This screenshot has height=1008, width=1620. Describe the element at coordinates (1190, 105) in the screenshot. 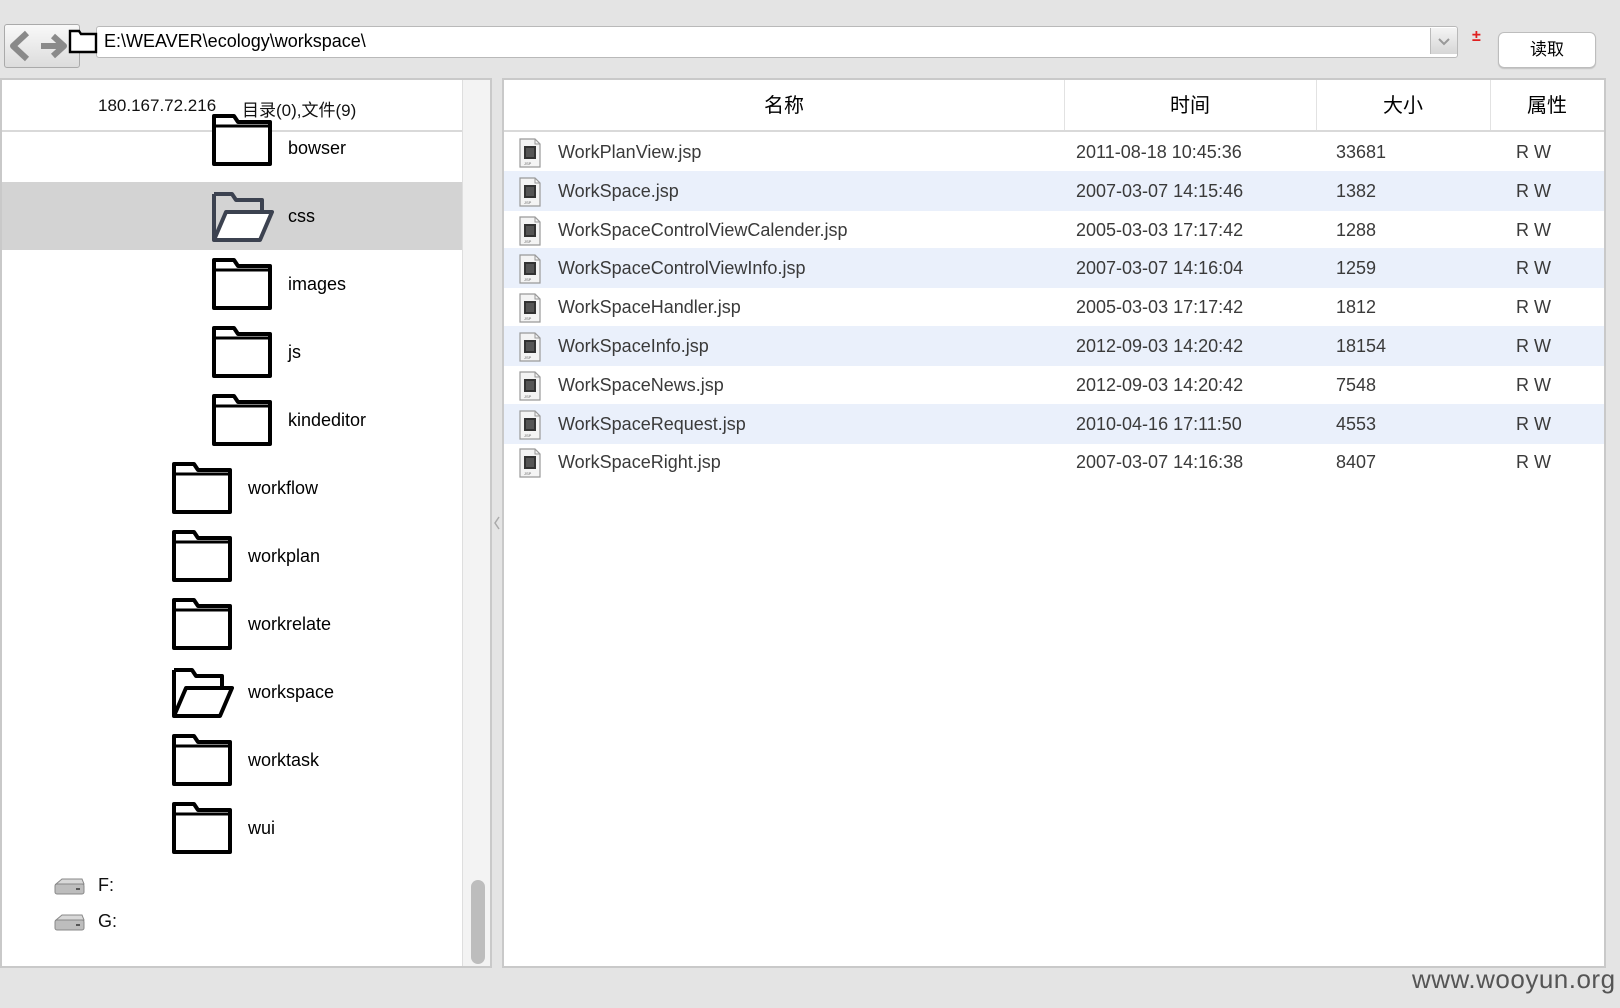

I see `column-header-time: 时间` at that location.